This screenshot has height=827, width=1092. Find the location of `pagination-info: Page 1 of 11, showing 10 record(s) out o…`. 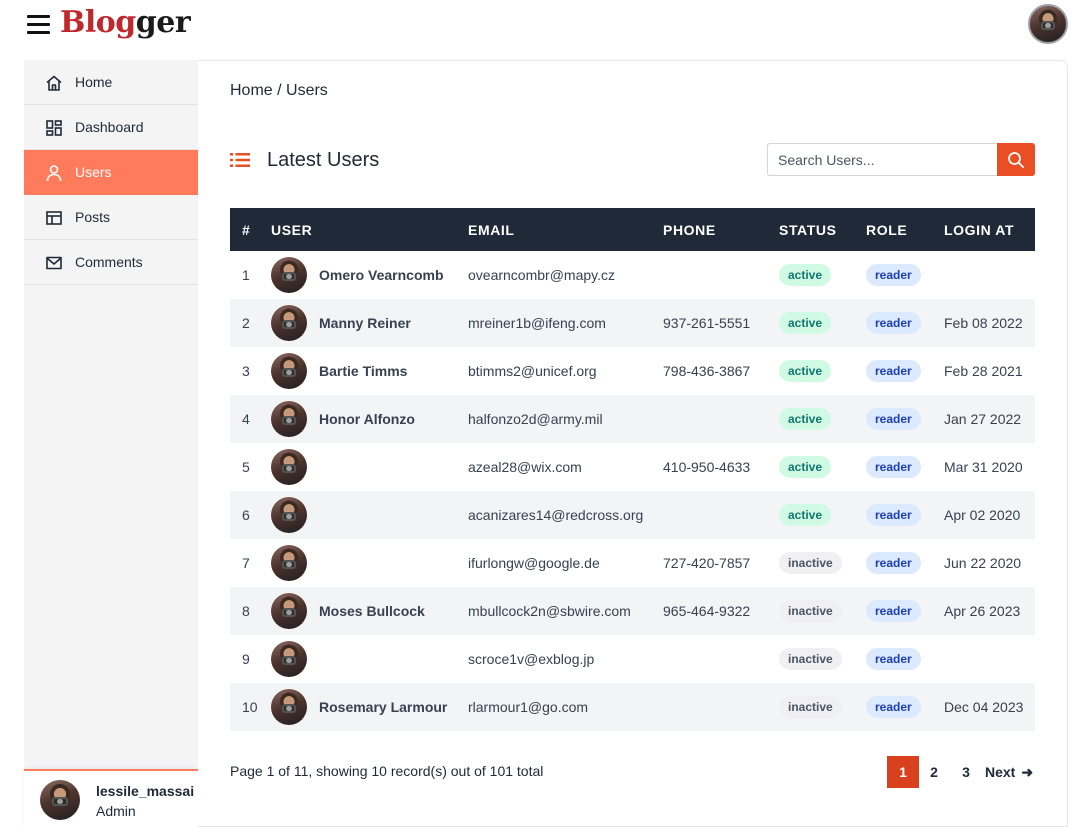

pagination-info: Page 1 of 11, showing 10 record(s) out o… is located at coordinates (387, 771).